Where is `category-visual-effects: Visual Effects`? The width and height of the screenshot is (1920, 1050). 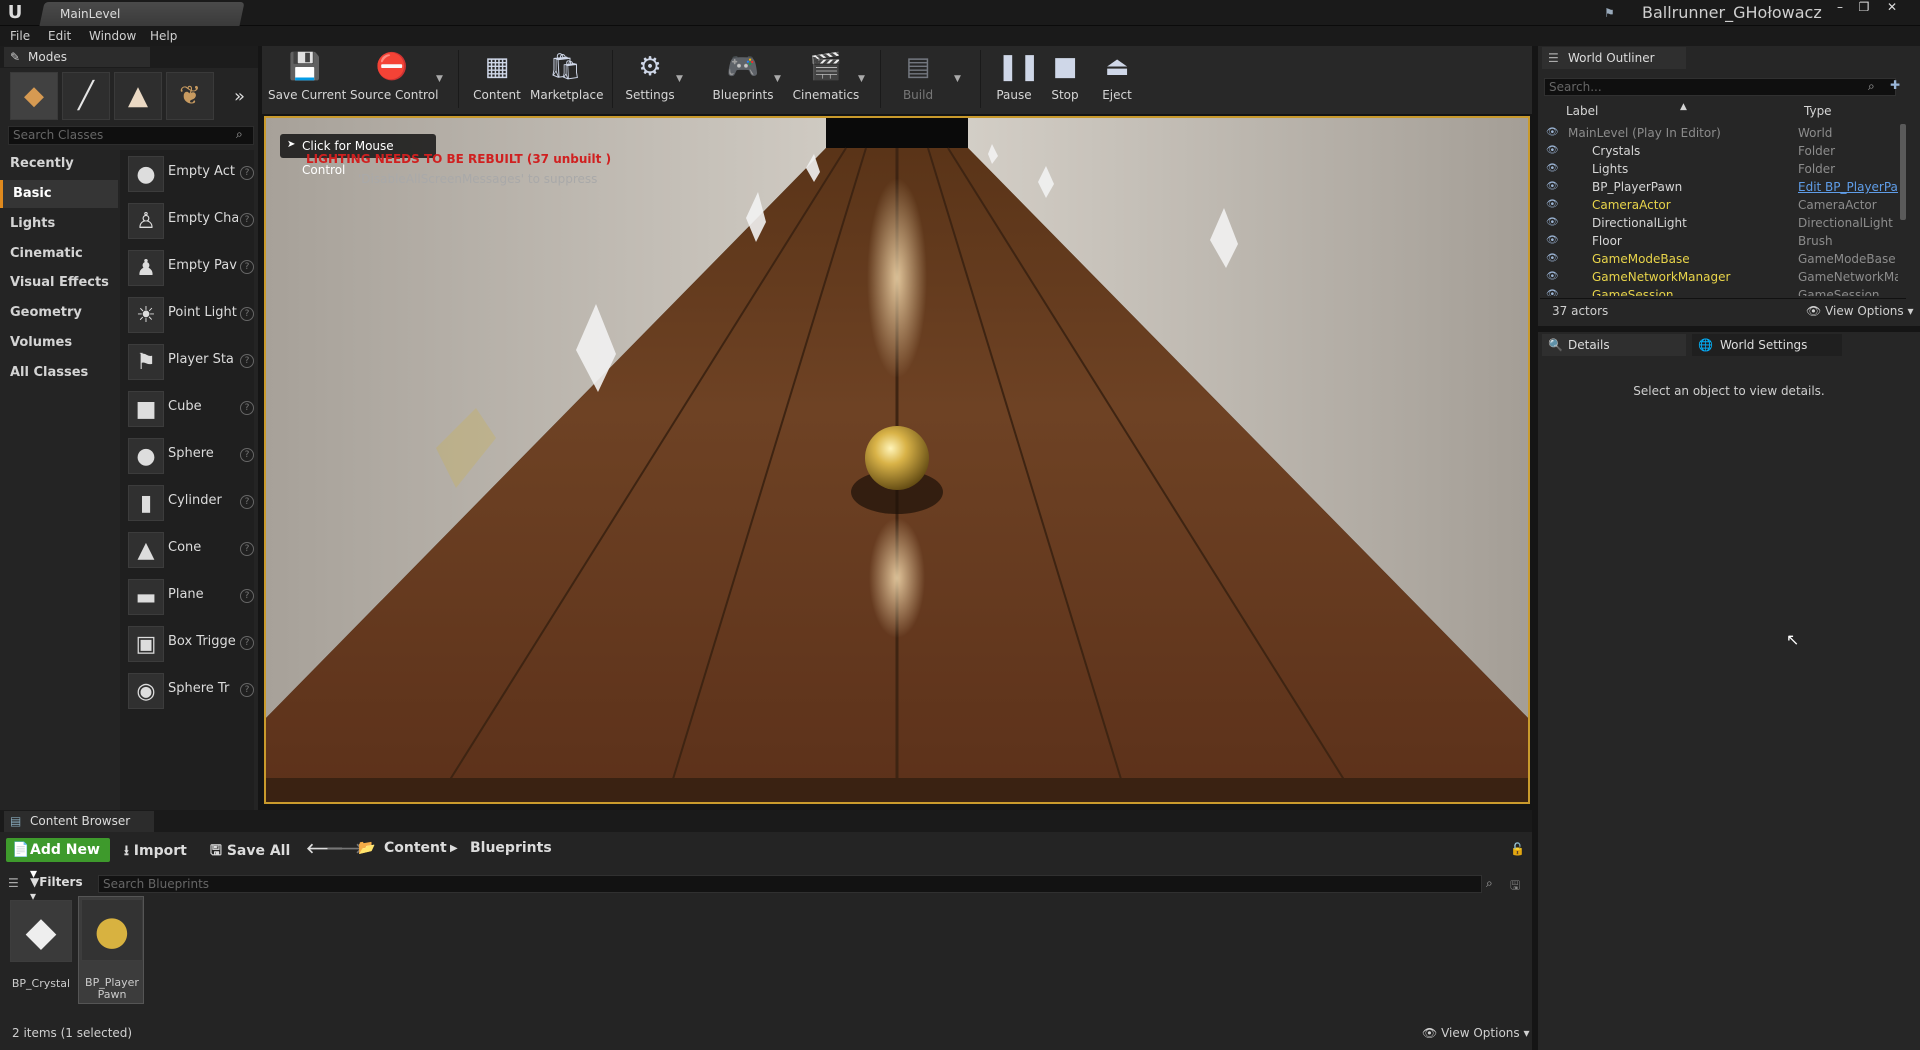 category-visual-effects: Visual Effects is located at coordinates (59, 283).